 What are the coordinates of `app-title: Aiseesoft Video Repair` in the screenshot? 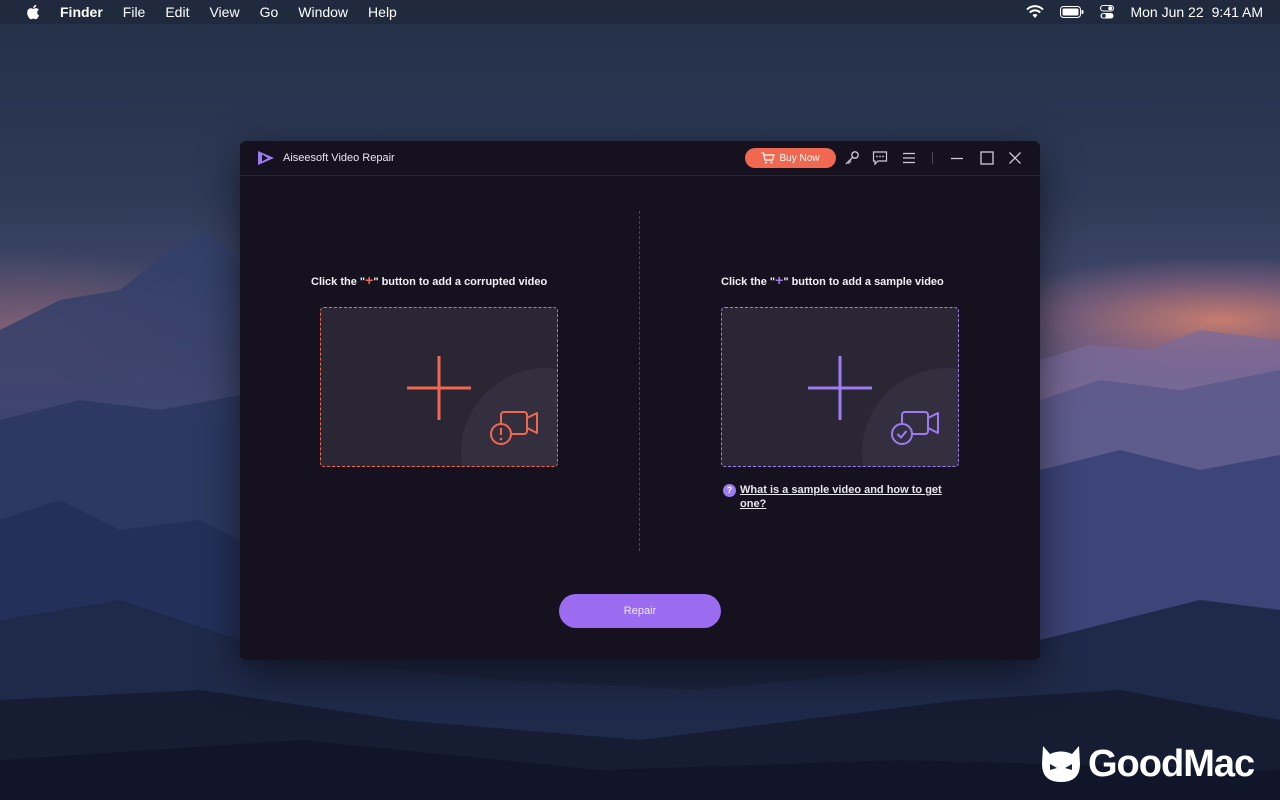 It's located at (339, 158).